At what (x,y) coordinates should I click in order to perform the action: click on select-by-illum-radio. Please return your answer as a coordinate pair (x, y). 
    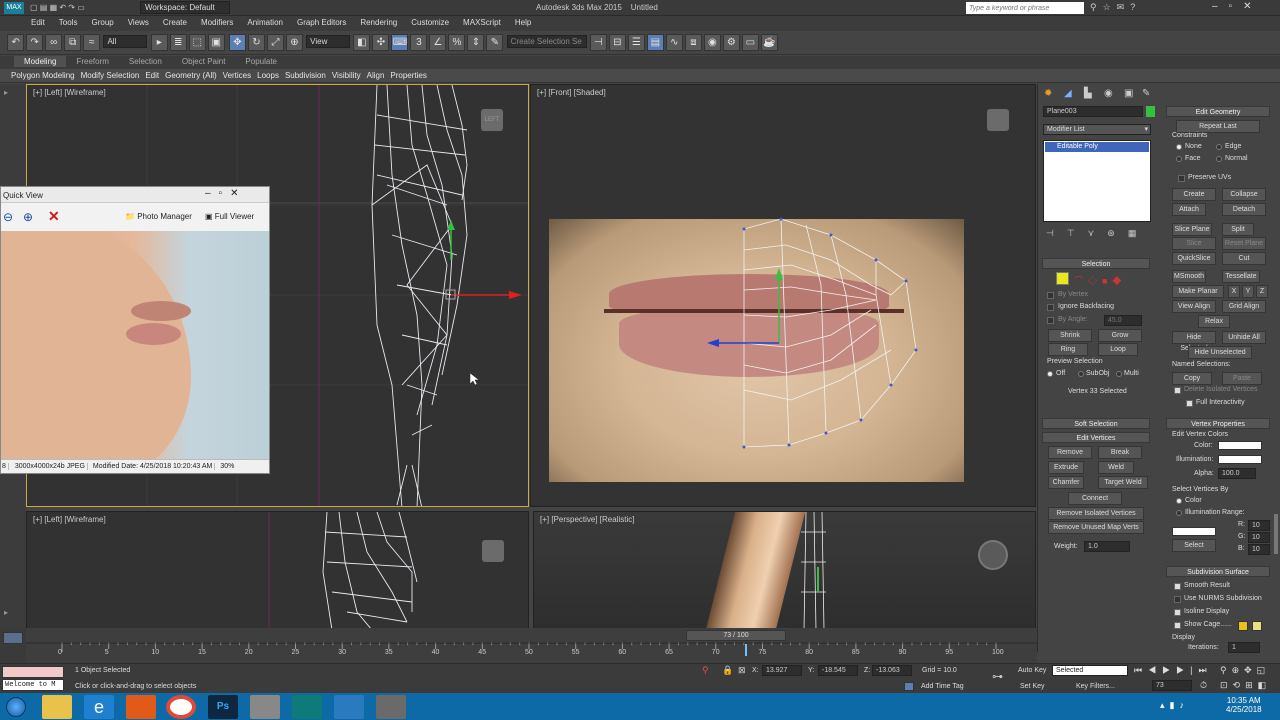
    Looking at the image, I should click on (1179, 513).